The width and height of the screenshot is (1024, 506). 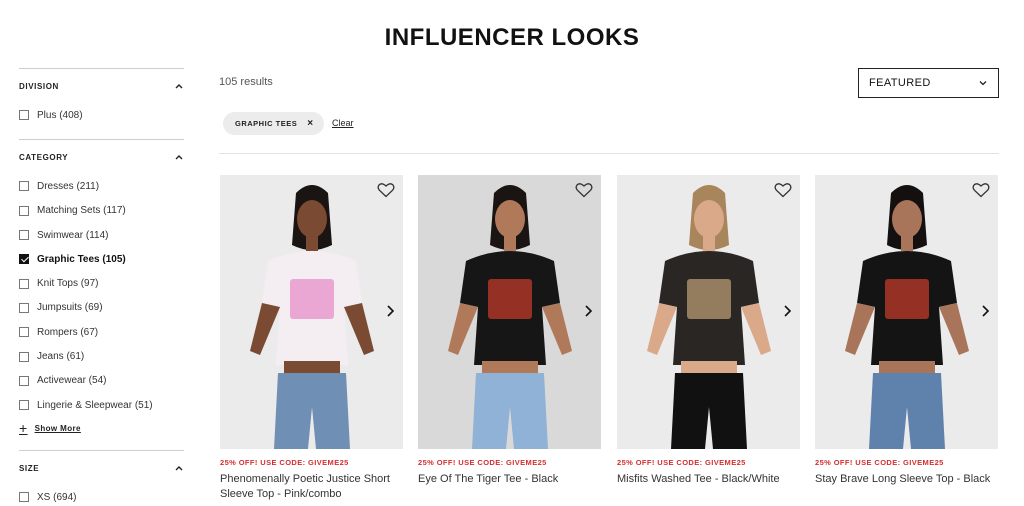 What do you see at coordinates (101, 332) in the screenshot?
I see `filter-option: Rompers (67)` at bounding box center [101, 332].